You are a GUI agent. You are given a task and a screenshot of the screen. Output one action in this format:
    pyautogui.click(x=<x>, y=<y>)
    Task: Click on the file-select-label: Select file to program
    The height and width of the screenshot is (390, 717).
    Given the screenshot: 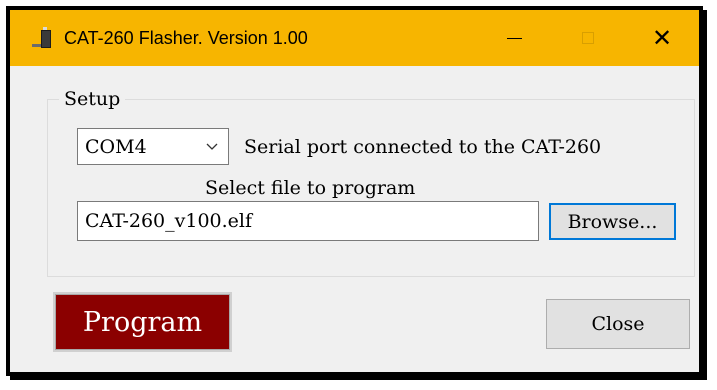 What is the action you would take?
    pyautogui.click(x=310, y=188)
    